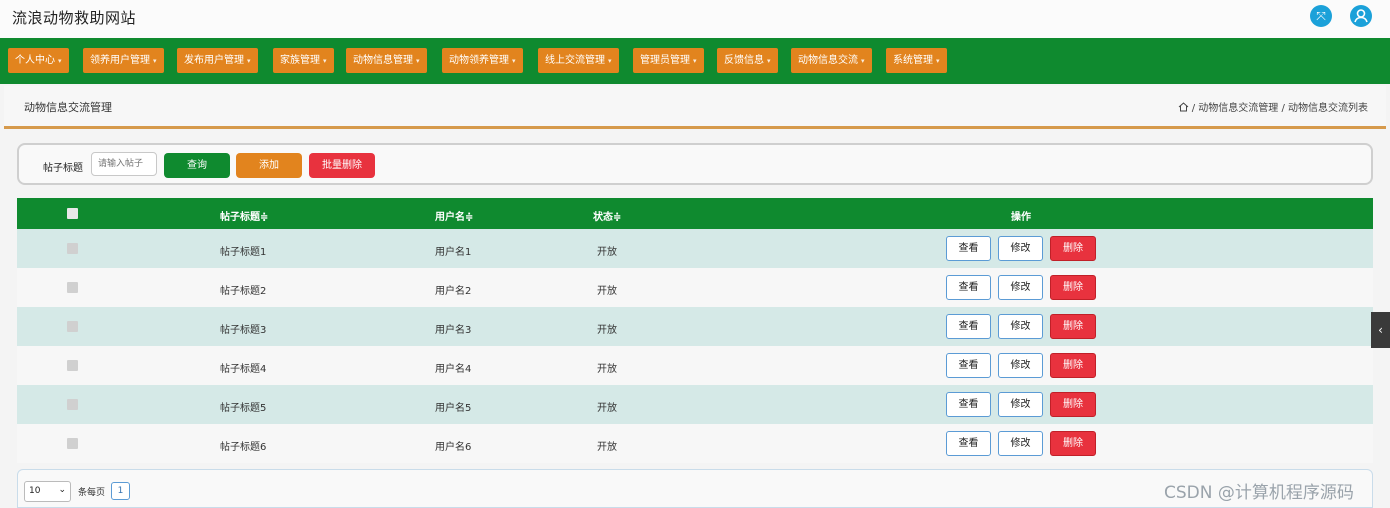  What do you see at coordinates (74, 18) in the screenshot?
I see `site-title: 流浪动物救助网站` at bounding box center [74, 18].